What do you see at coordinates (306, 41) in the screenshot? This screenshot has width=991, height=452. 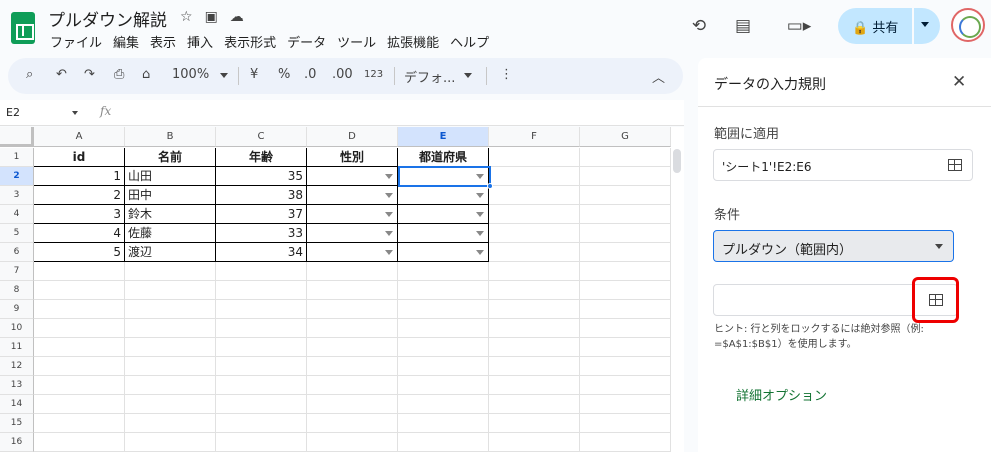 I see `menu-data: データ` at bounding box center [306, 41].